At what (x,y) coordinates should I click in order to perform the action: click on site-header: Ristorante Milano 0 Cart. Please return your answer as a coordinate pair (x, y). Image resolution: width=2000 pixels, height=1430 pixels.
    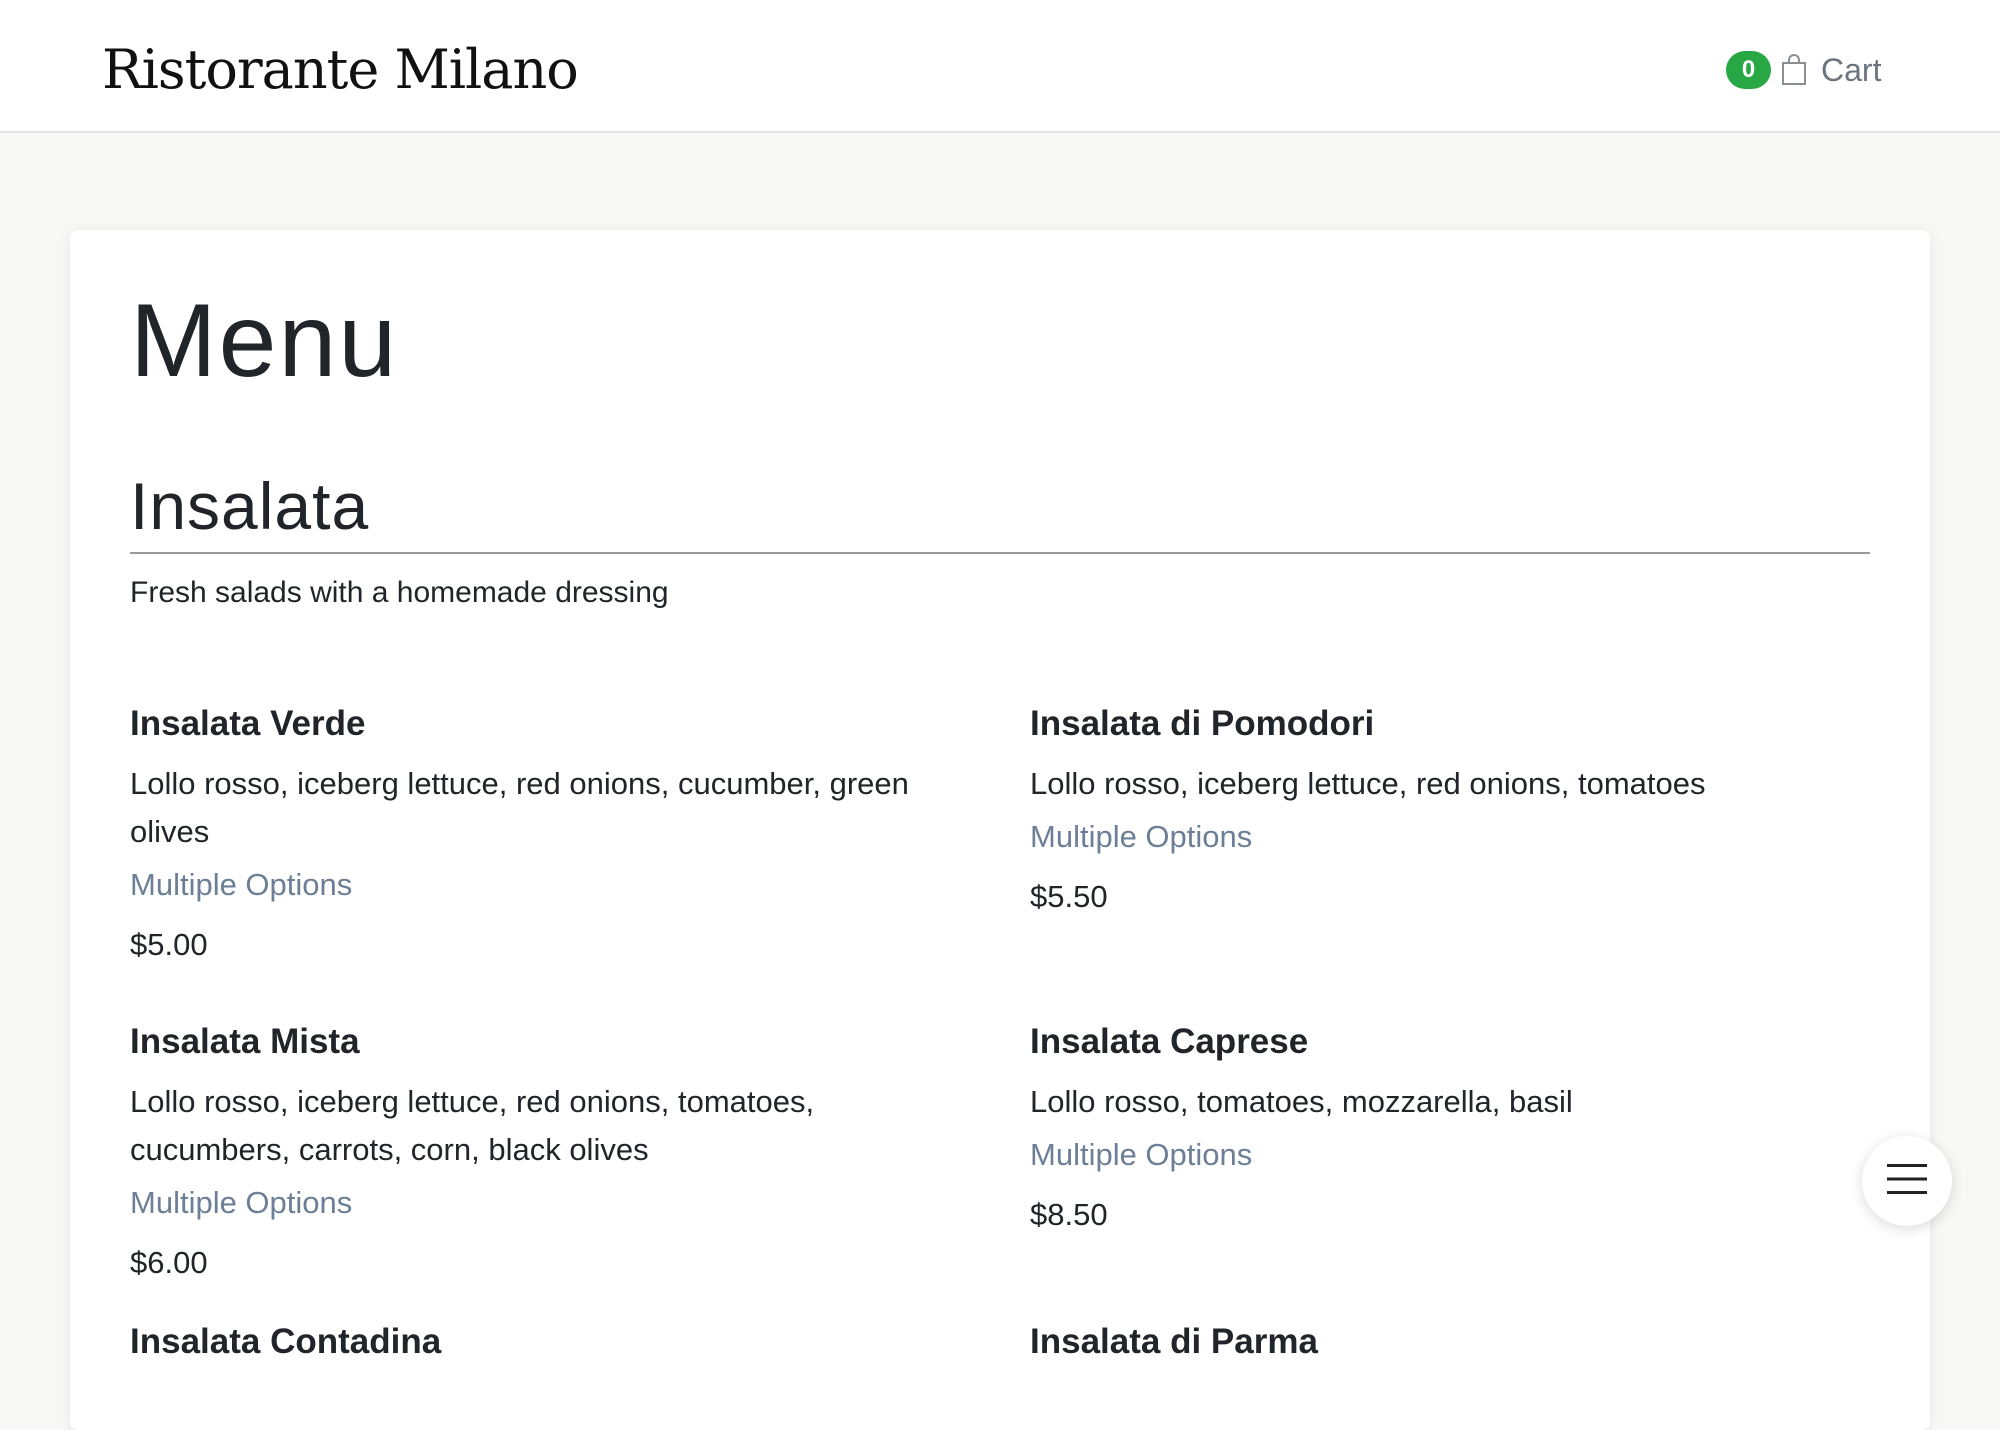
    Looking at the image, I should click on (1000, 66).